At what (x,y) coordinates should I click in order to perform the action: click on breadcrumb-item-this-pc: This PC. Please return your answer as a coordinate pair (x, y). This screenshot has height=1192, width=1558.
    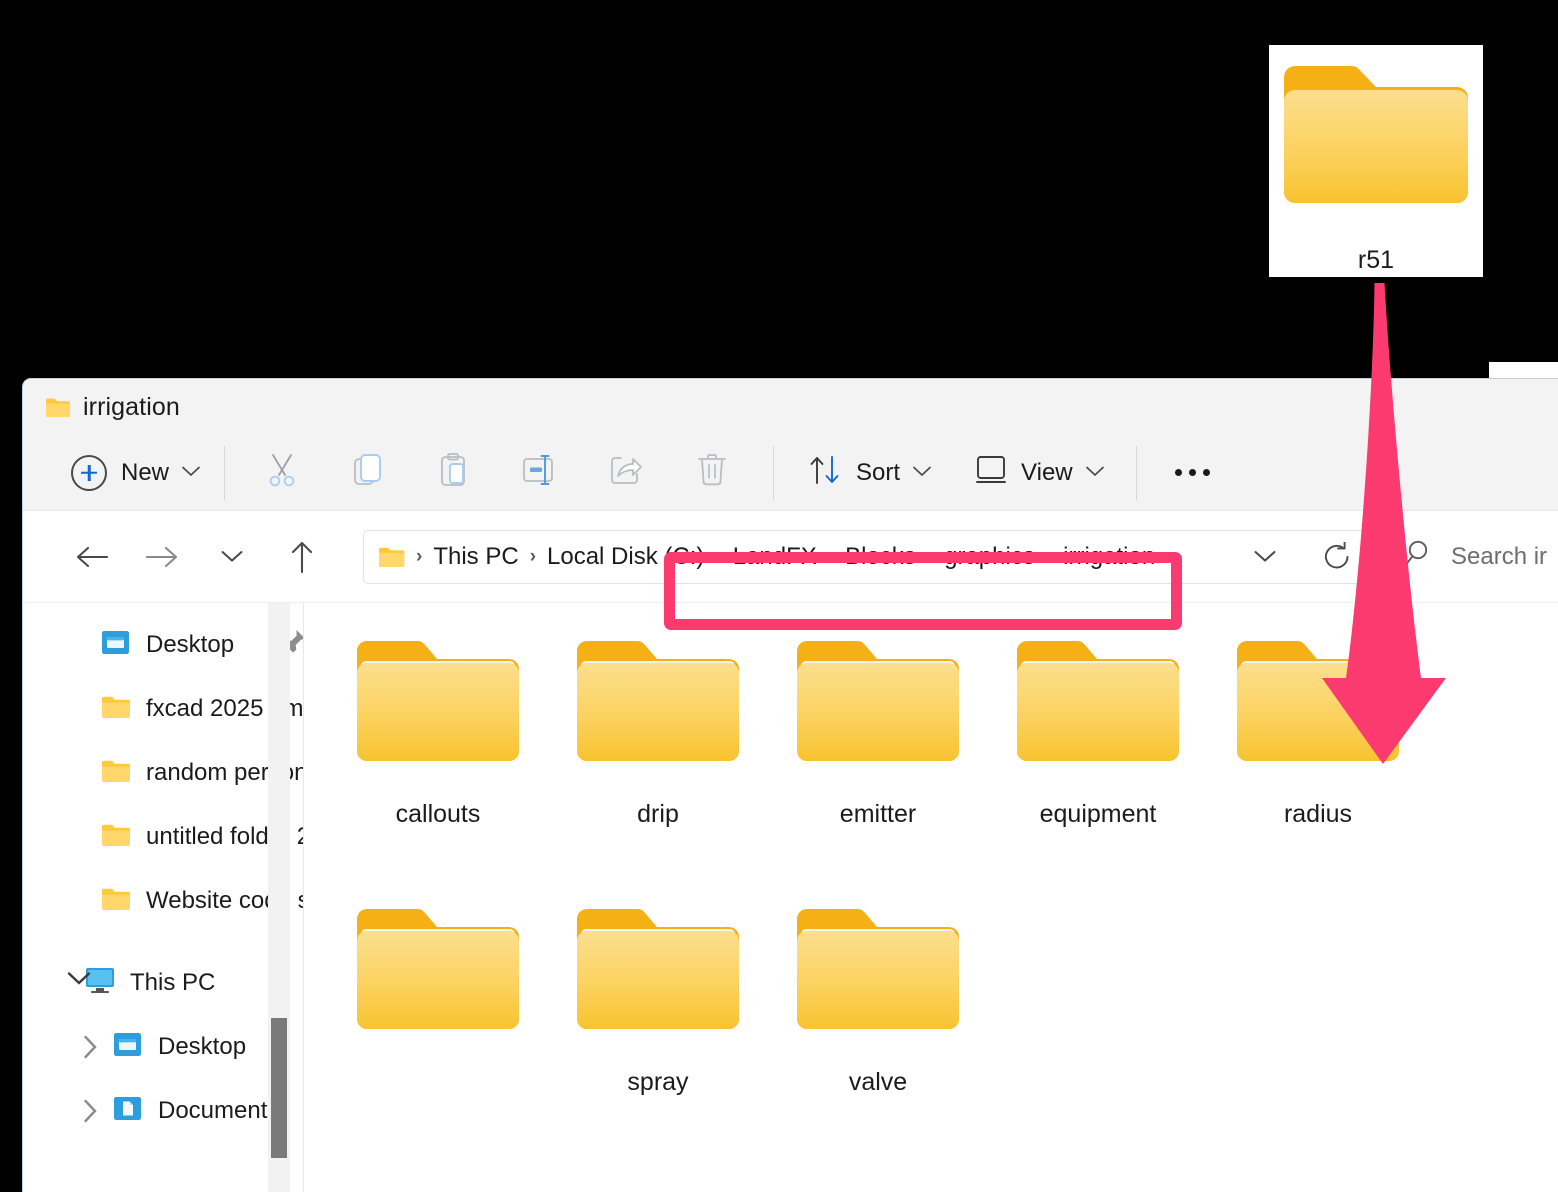
    Looking at the image, I should click on (475, 557).